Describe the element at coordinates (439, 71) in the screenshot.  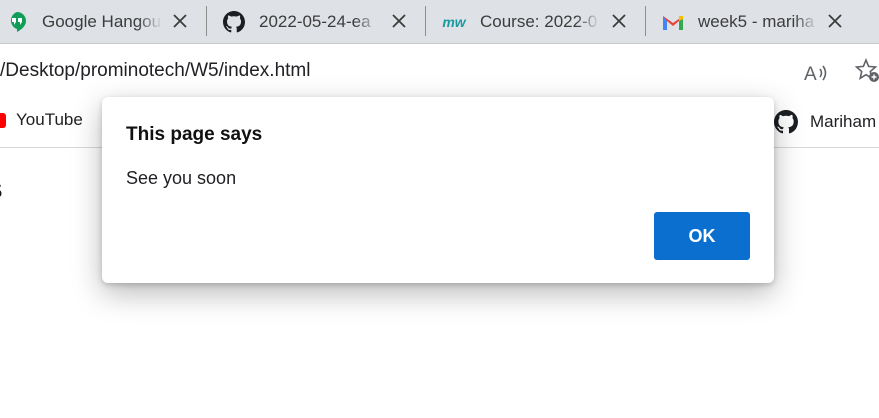
I see `address-bar: /Desktop/prominotech/W5/index.html` at that location.